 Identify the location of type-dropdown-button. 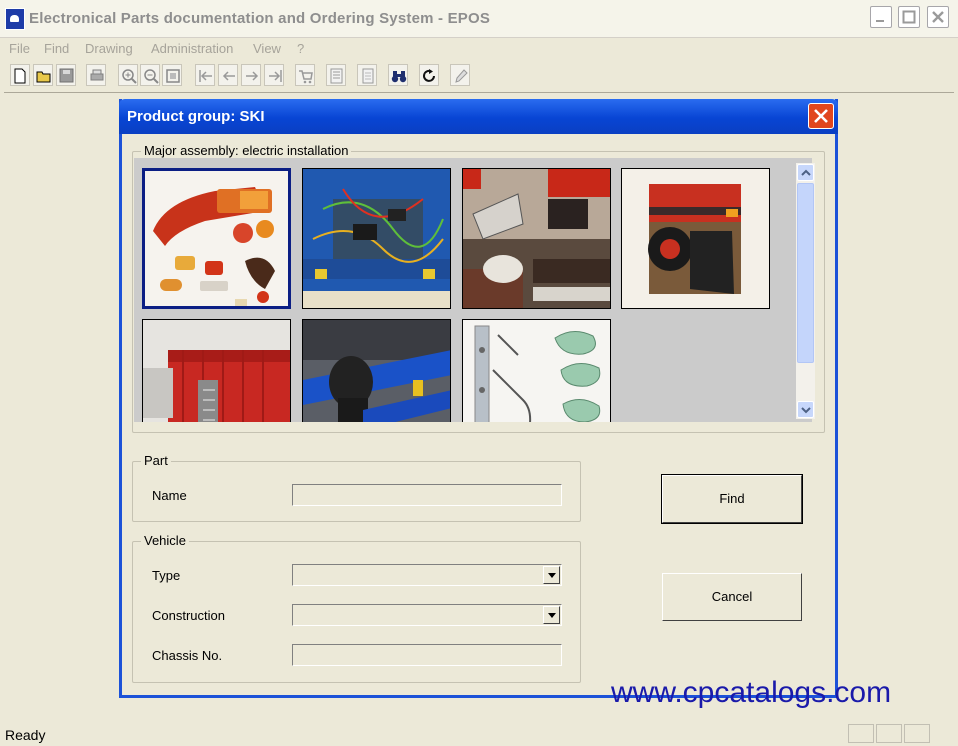
(551, 575).